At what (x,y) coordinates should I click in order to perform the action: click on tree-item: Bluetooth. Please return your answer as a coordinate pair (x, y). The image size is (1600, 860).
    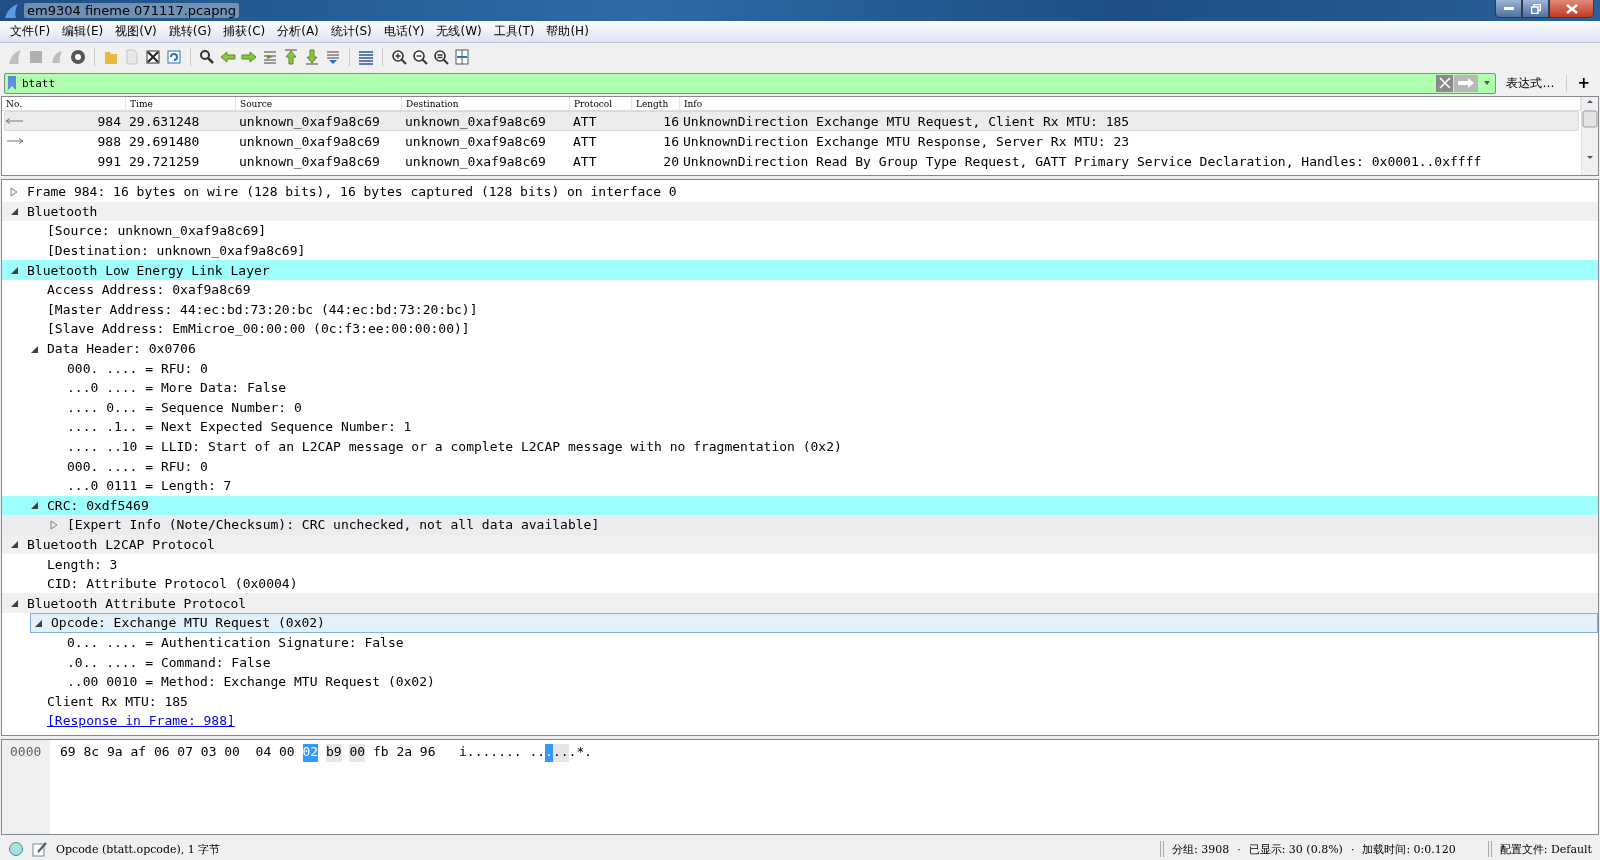
    Looking at the image, I should click on (800, 211).